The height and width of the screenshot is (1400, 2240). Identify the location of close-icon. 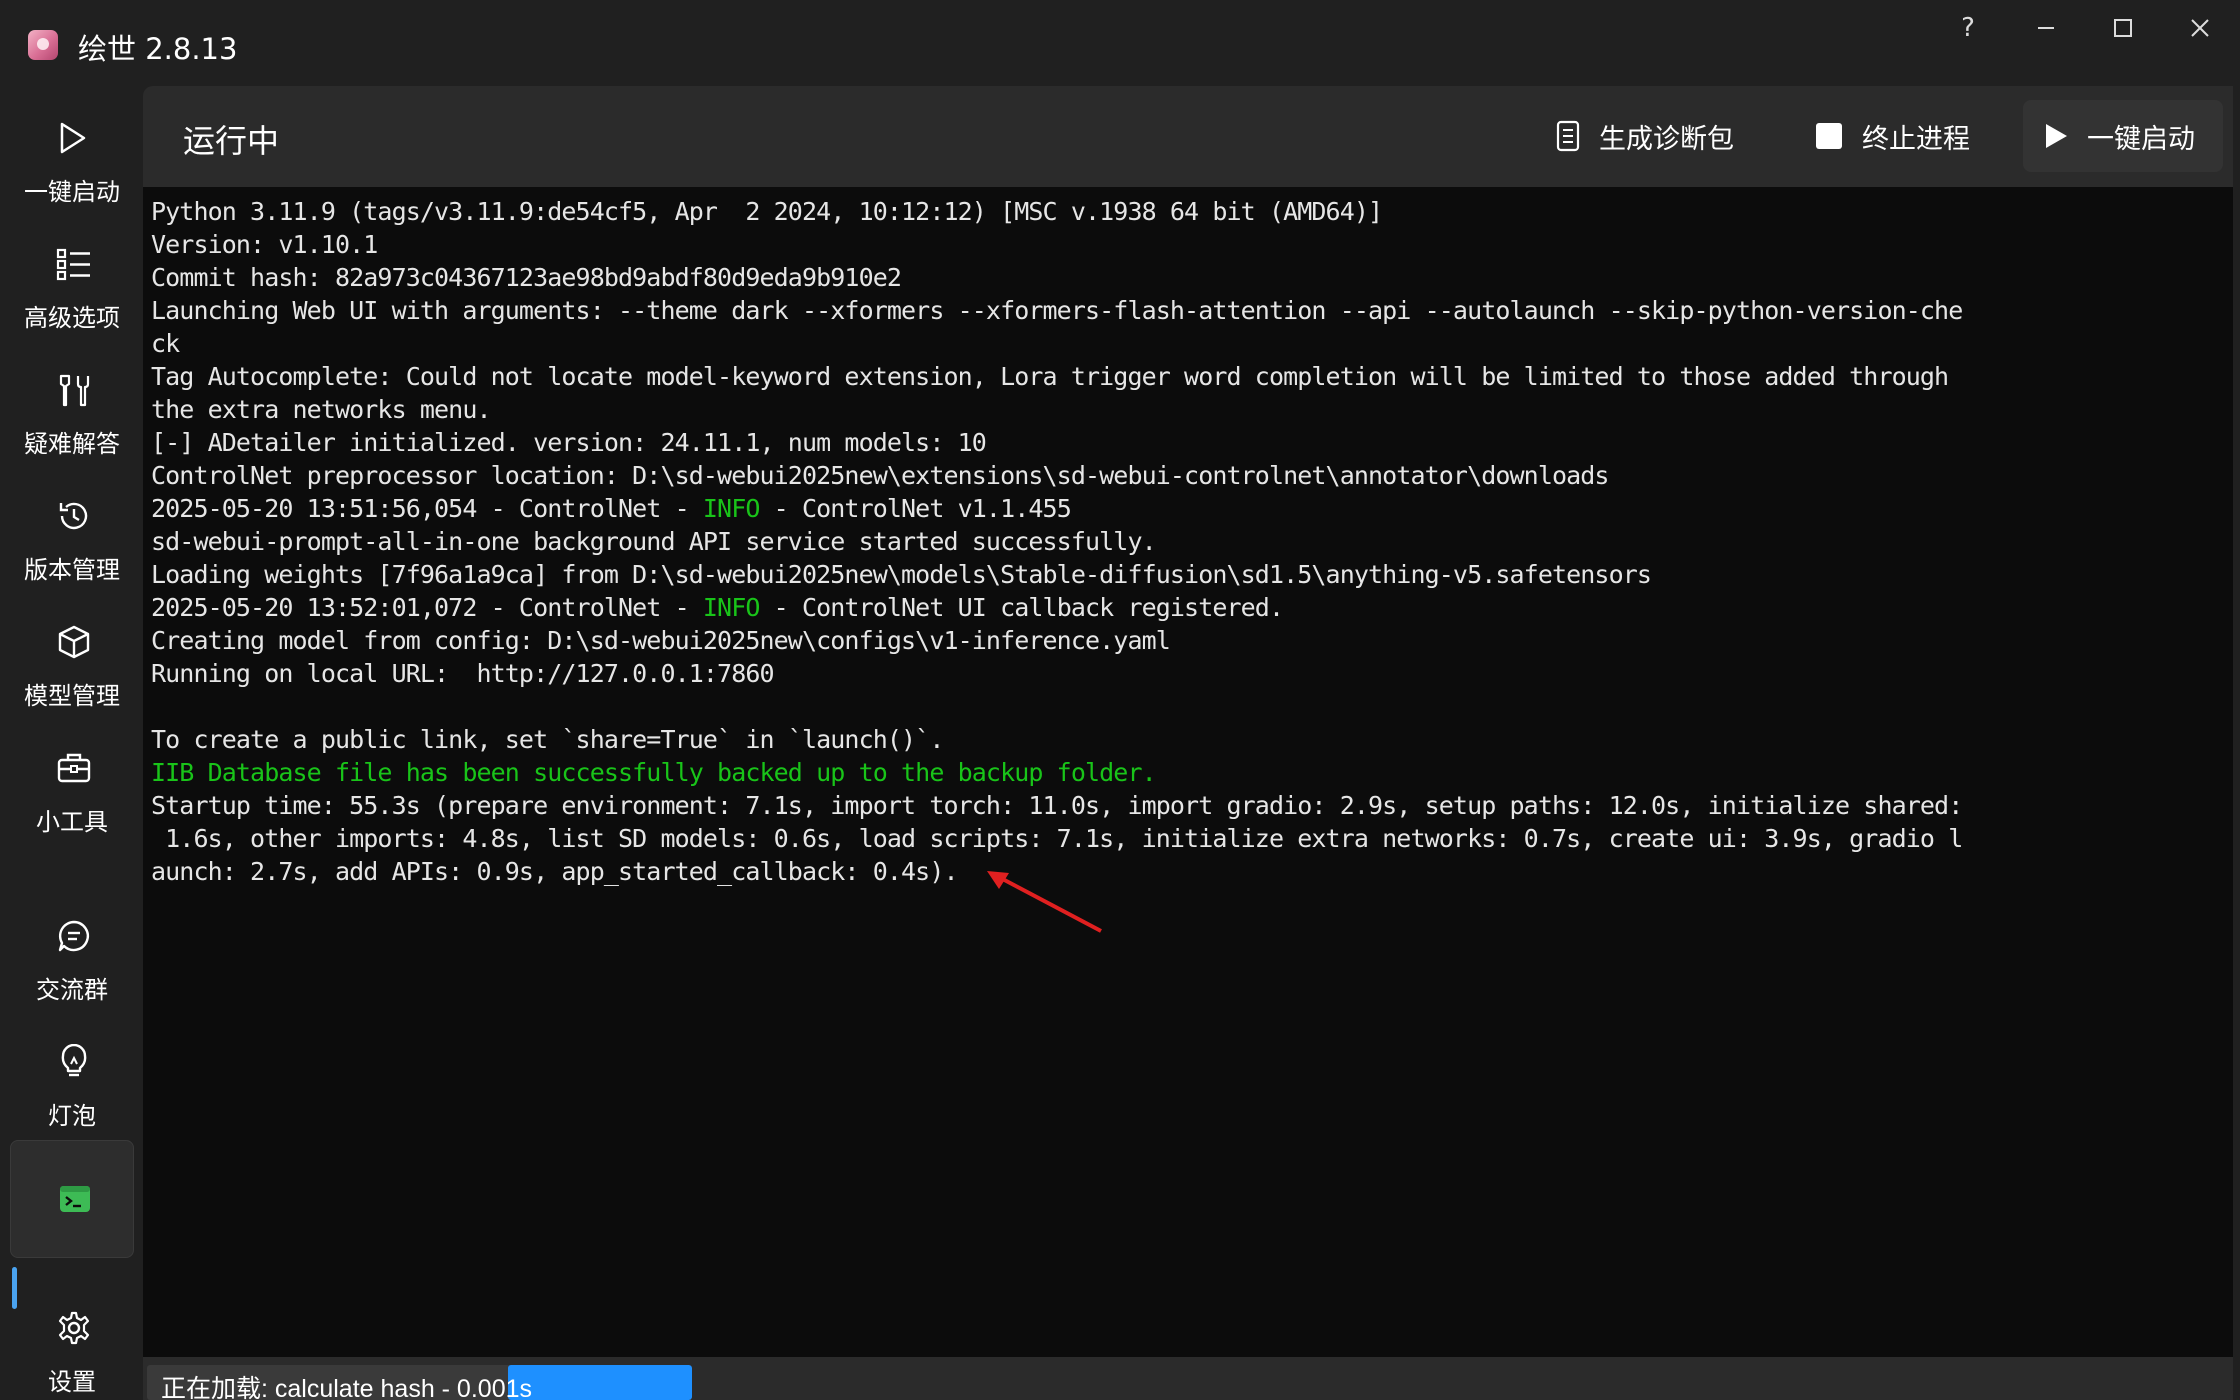
(2200, 28).